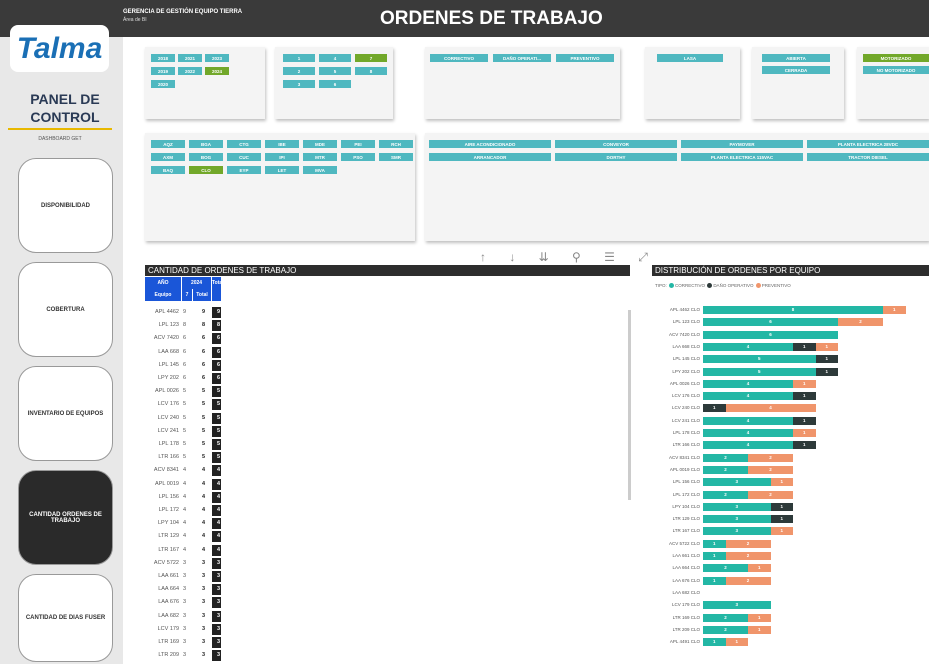 The height and width of the screenshot is (664, 929). What do you see at coordinates (163, 84) in the screenshot?
I see `year-option: 2020` at bounding box center [163, 84].